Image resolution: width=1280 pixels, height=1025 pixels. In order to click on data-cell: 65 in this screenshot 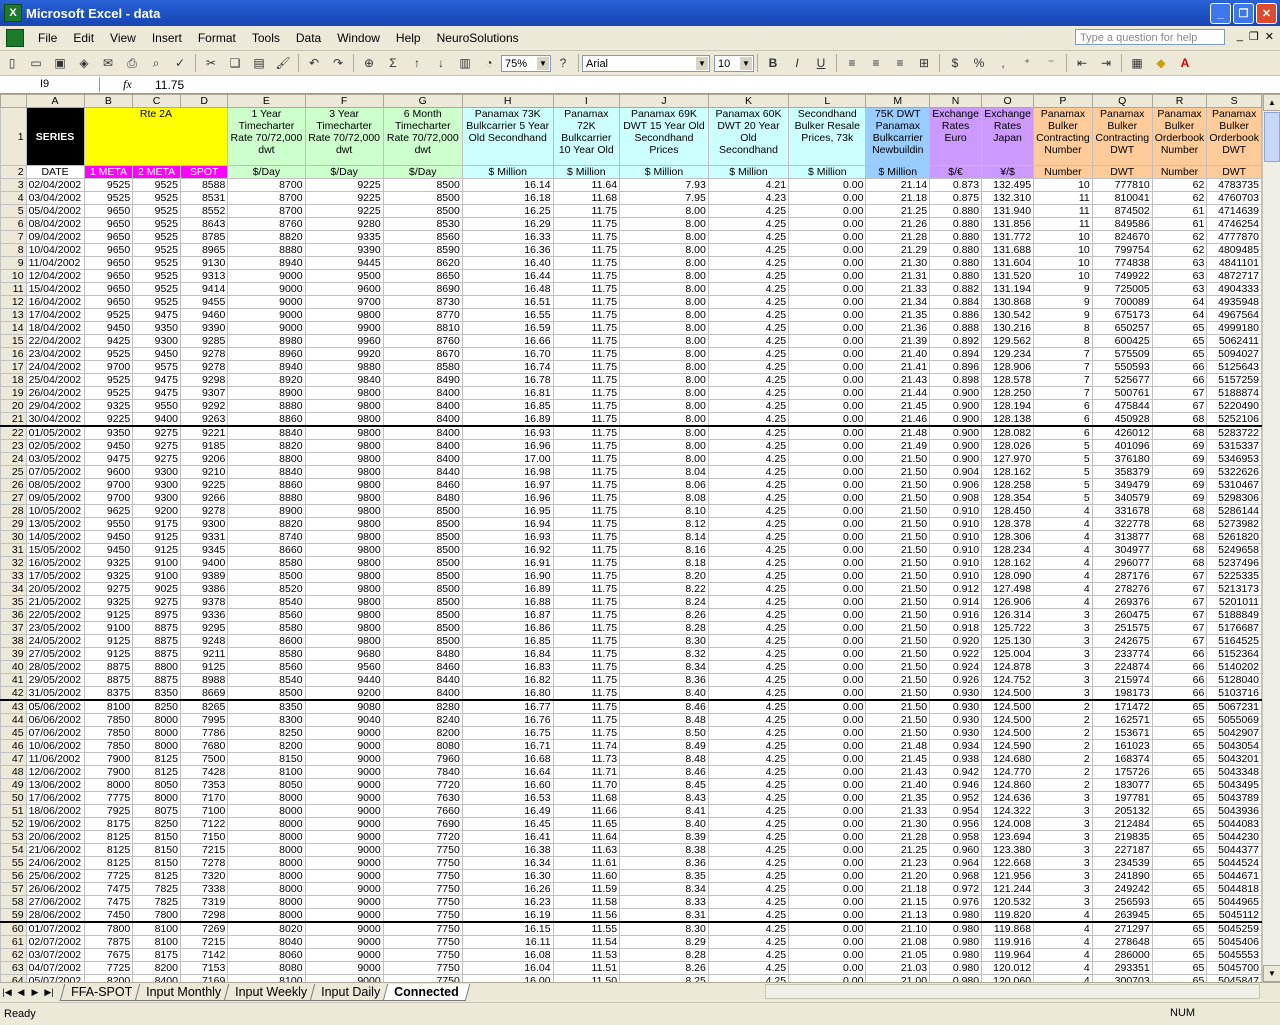, I will do `click(1179, 772)`.